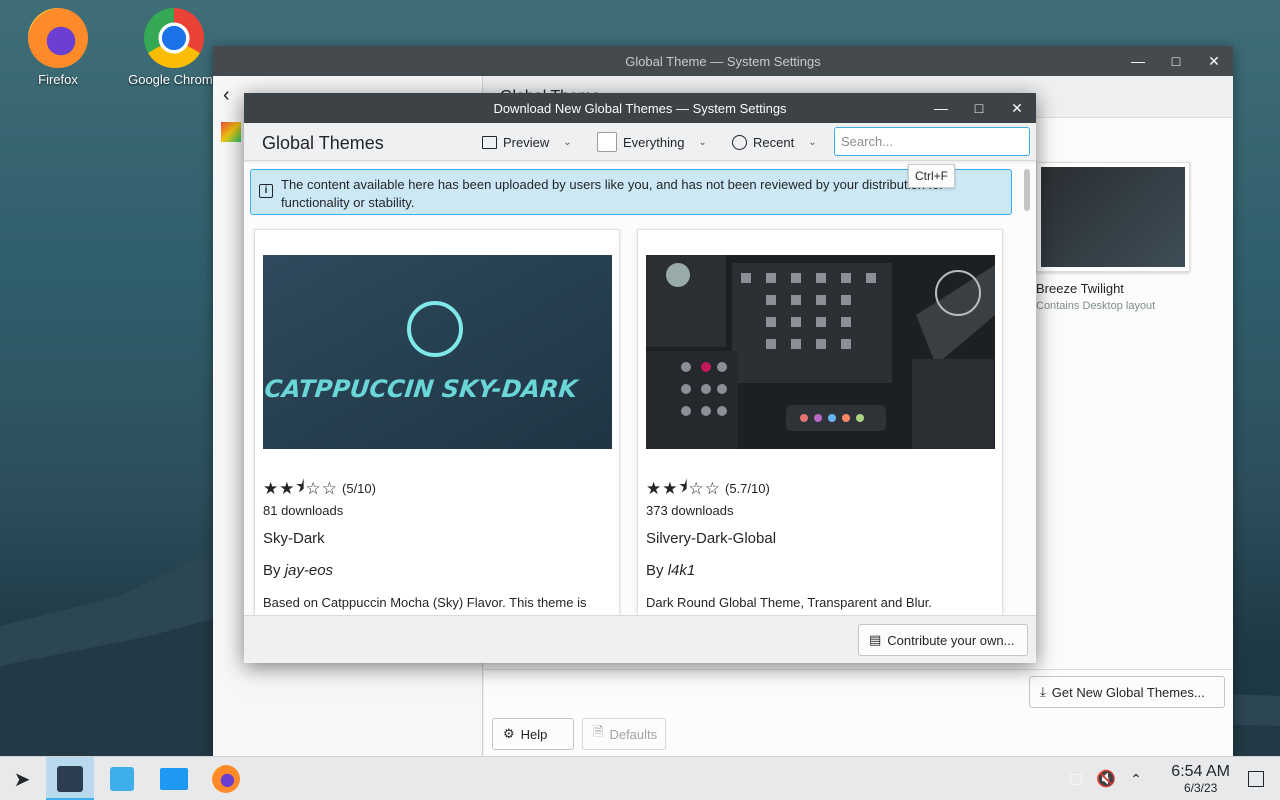 The height and width of the screenshot is (800, 1280). I want to click on upload-icon: ▤, so click(875, 639).